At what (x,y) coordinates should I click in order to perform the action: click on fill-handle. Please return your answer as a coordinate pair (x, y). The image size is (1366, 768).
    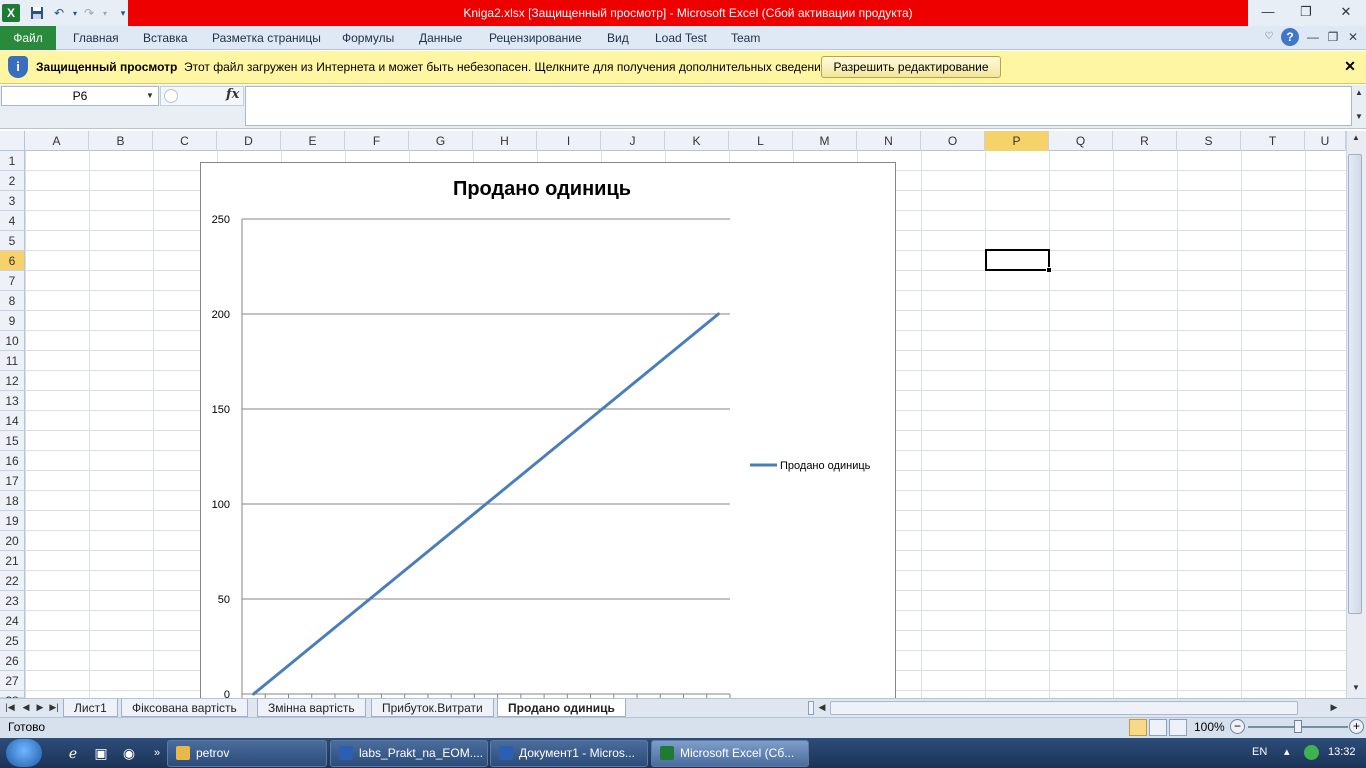
    Looking at the image, I should click on (1049, 270).